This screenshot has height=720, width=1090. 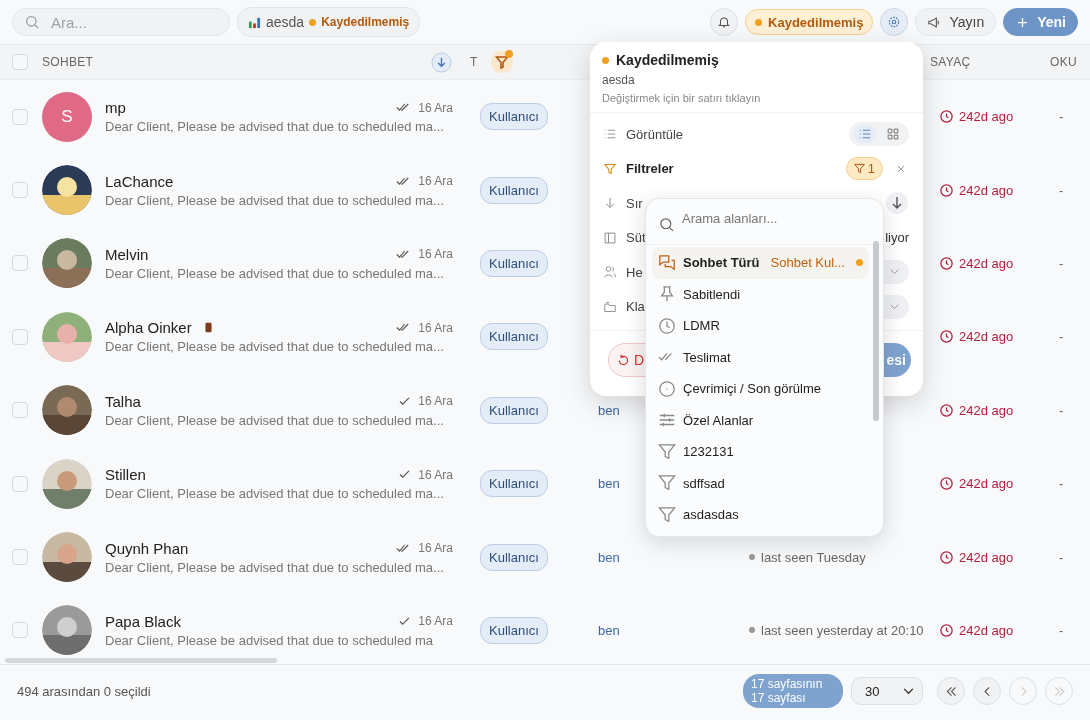 I want to click on sort-direction-button, so click(x=897, y=203).